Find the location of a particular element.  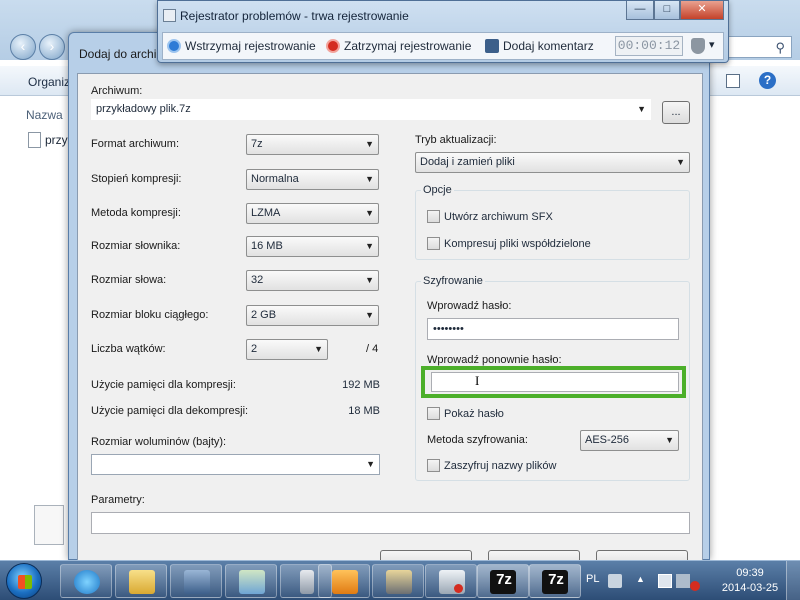

taskbar-ie is located at coordinates (86, 581).